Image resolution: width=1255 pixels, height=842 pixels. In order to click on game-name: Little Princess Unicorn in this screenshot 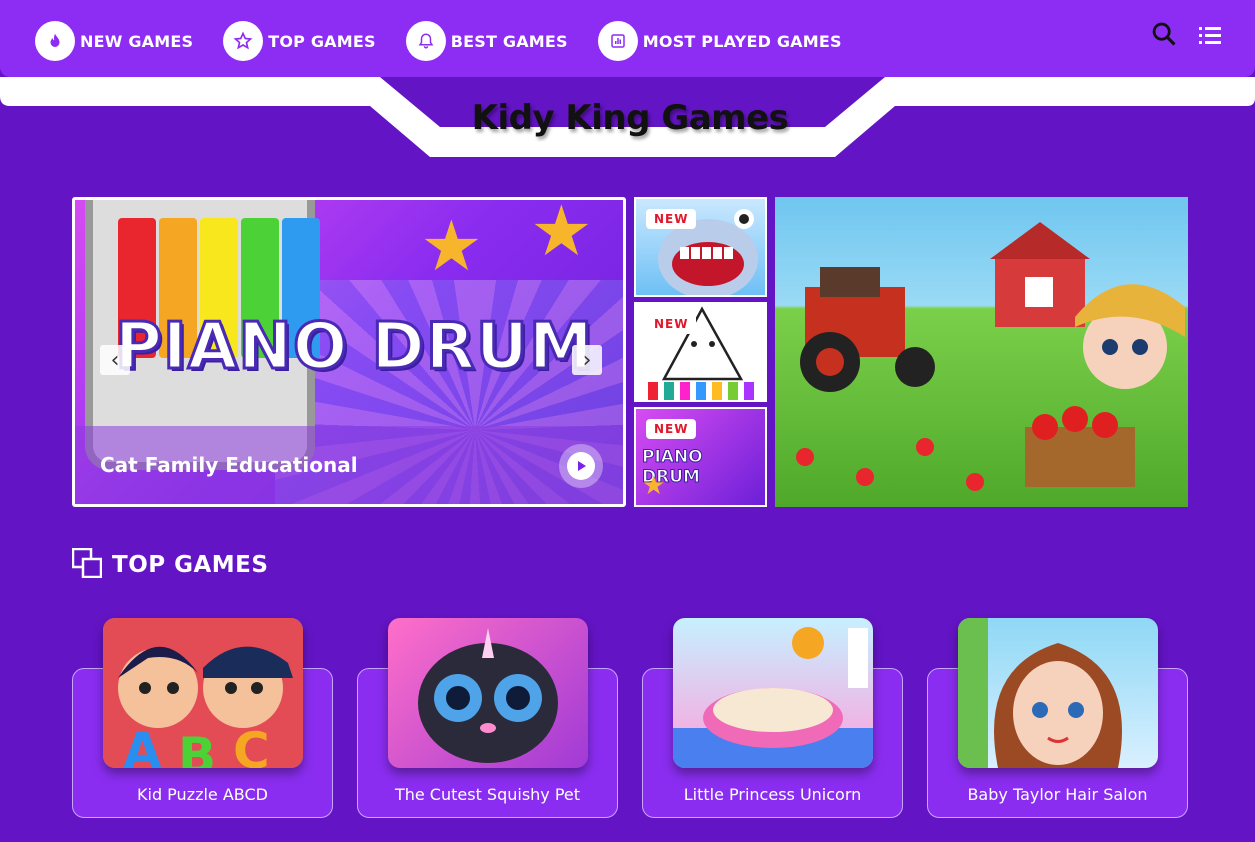, I will do `click(772, 794)`.